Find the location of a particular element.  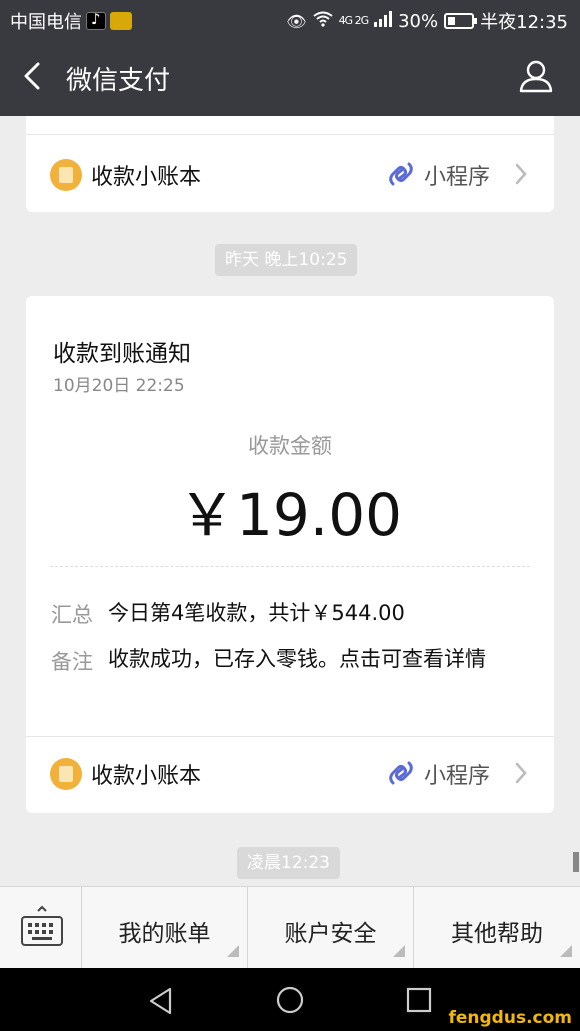

keyboard-toggle-button is located at coordinates (41, 928).